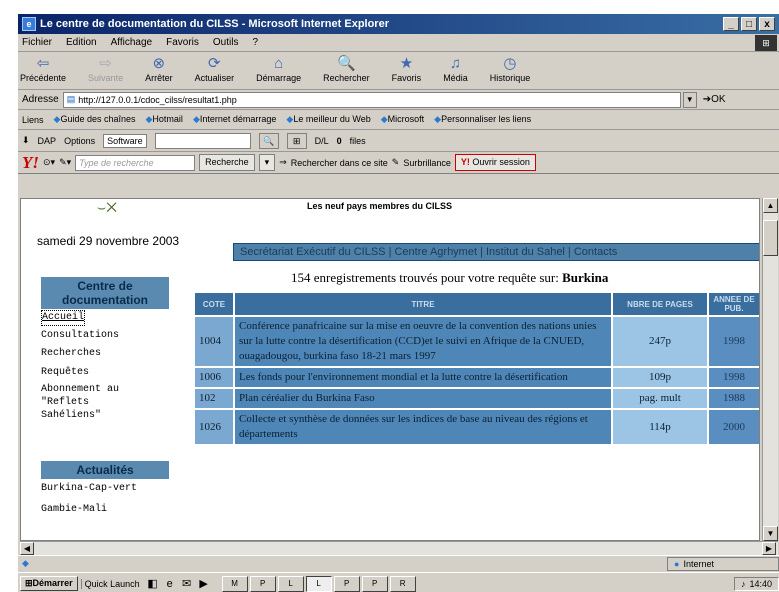  Describe the element at coordinates (346, 69) in the screenshot. I see `toolbar-search-button: 🔍 Rechercher` at that location.